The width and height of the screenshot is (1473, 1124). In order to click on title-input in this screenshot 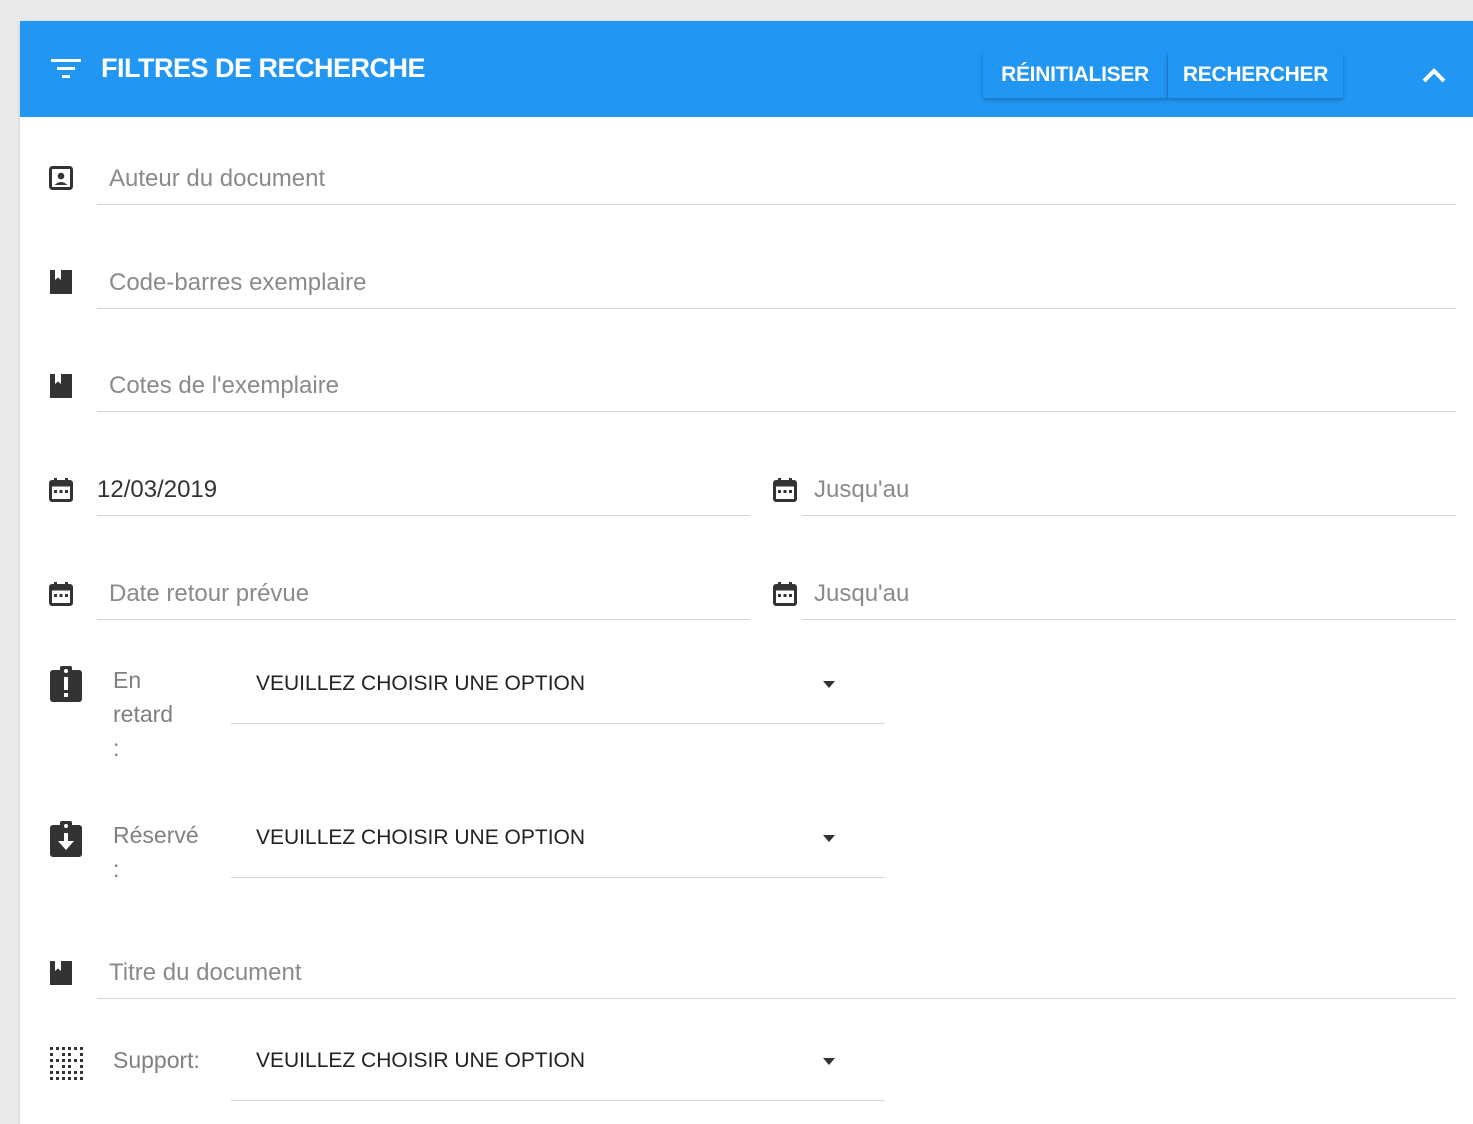, I will do `click(776, 973)`.